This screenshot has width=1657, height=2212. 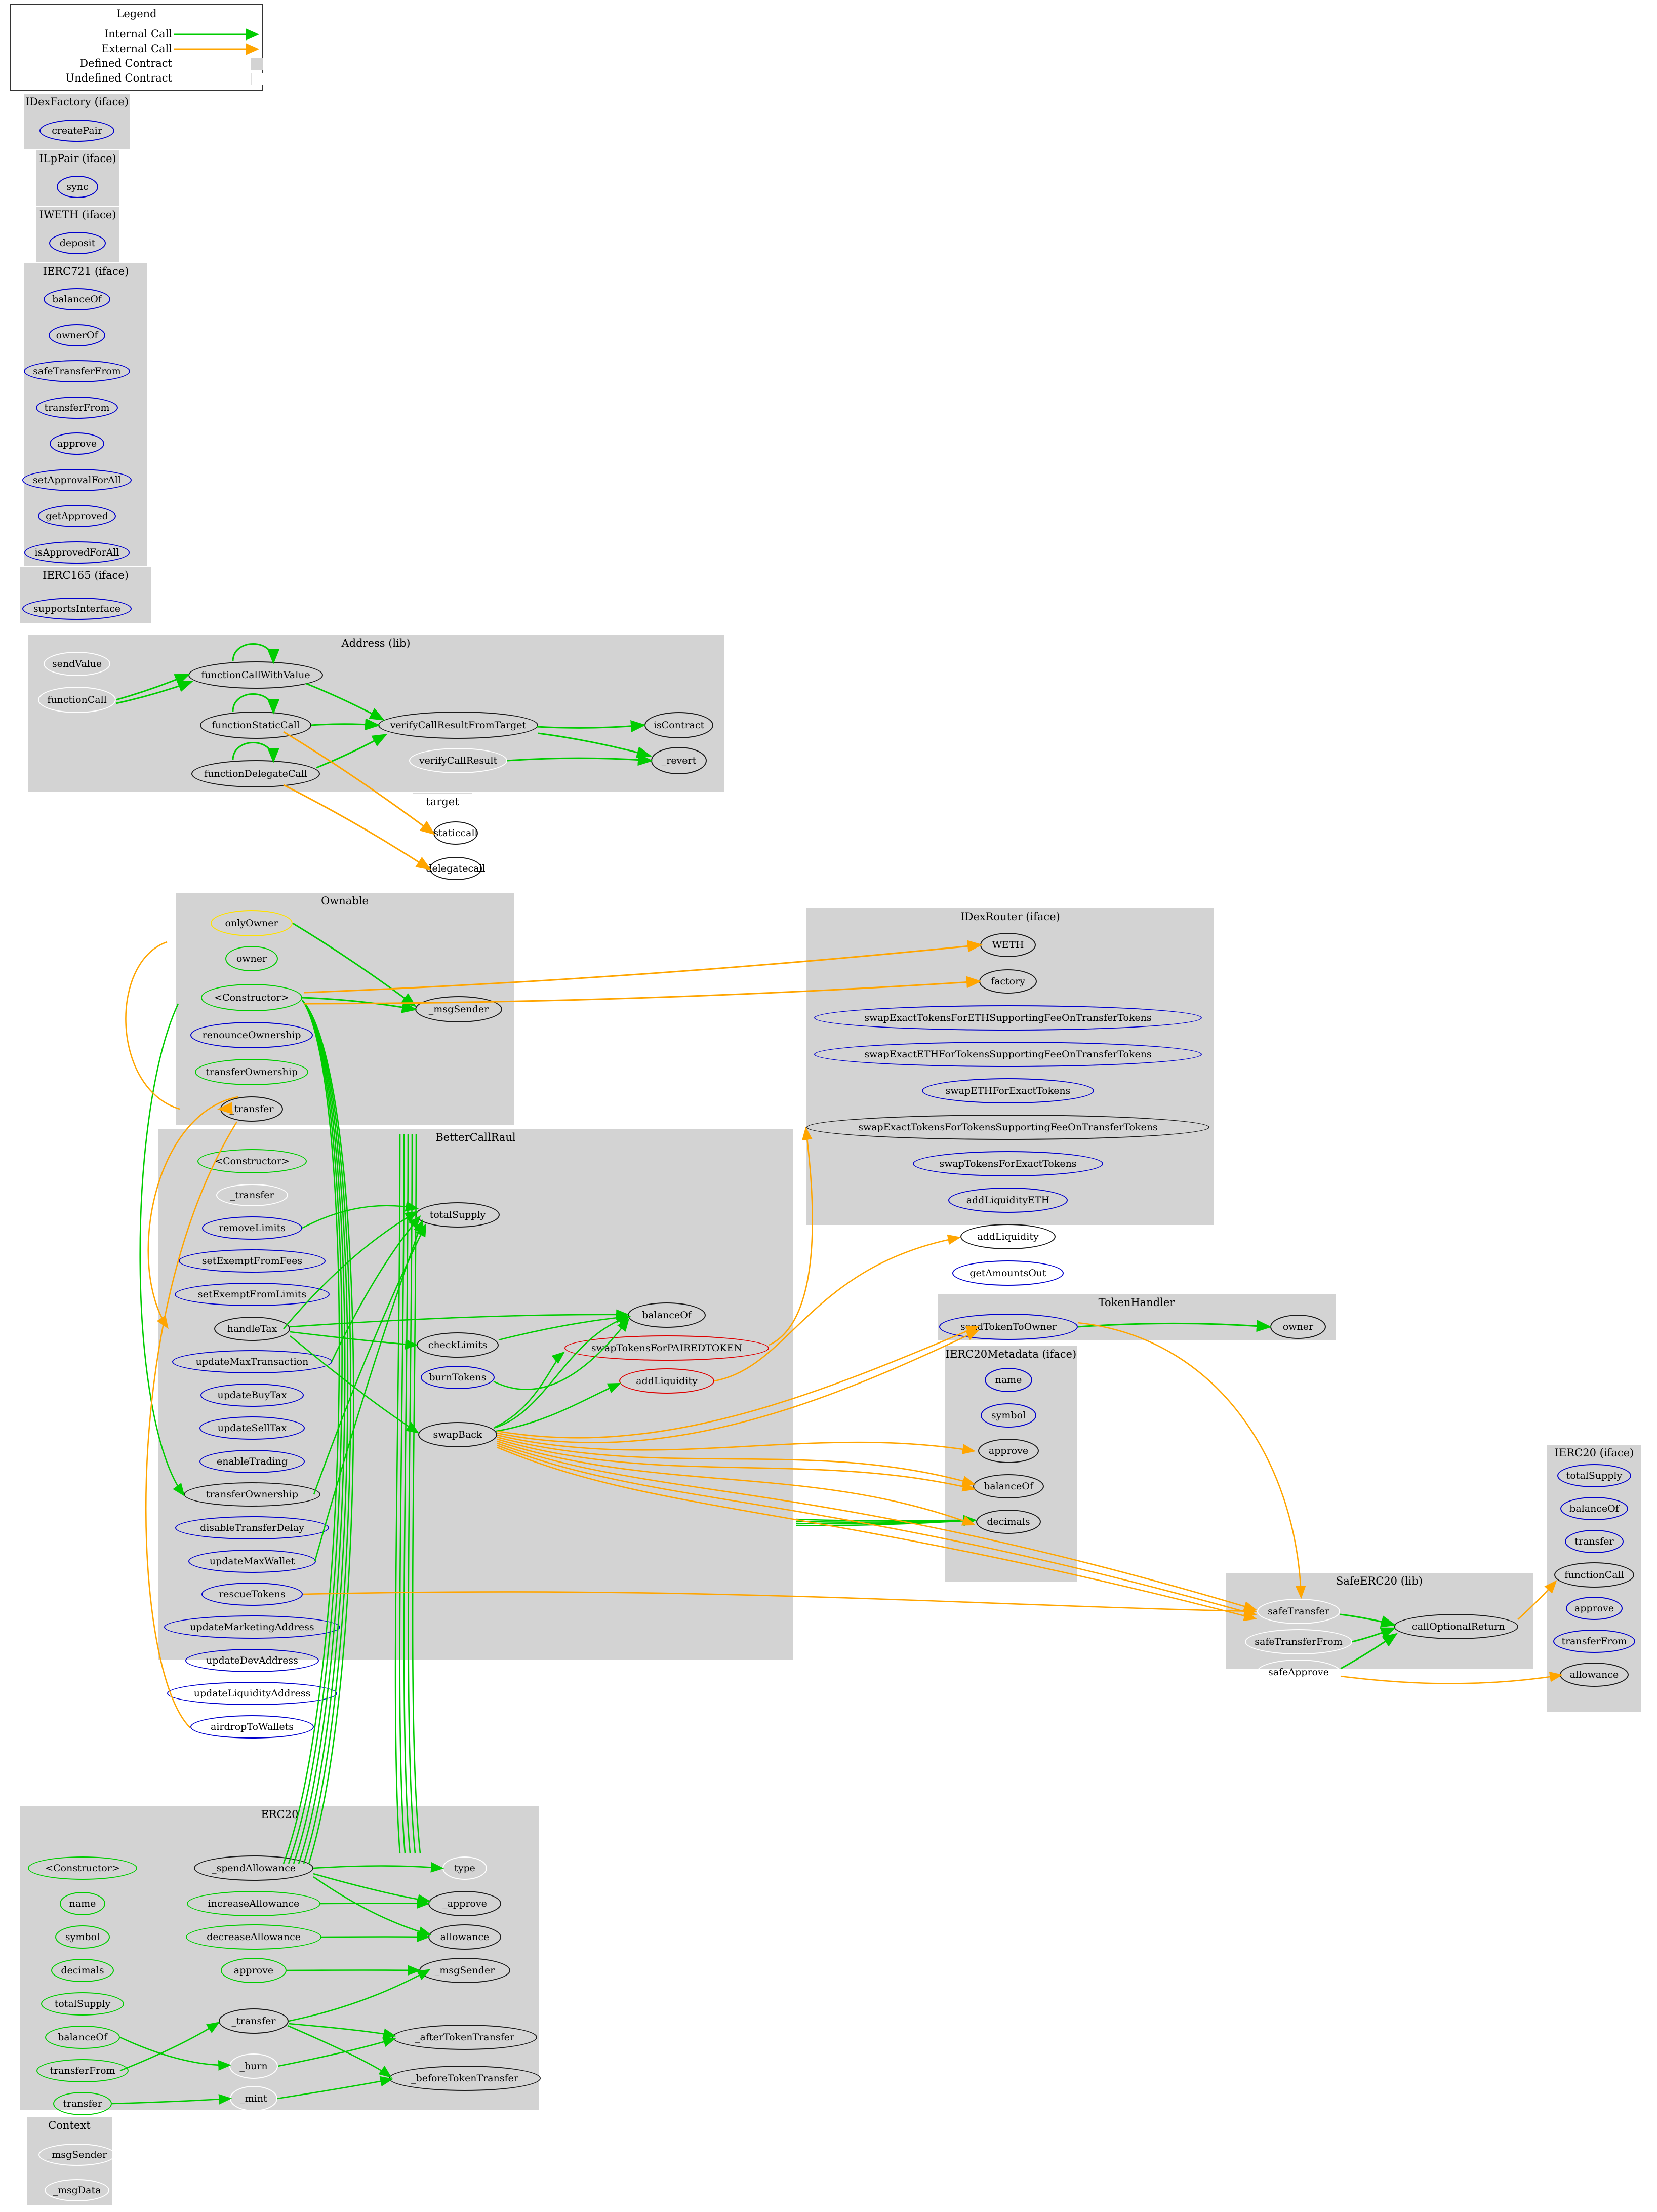 I want to click on function-node-functionstaticcall: functionStaticCall, so click(x=255, y=725).